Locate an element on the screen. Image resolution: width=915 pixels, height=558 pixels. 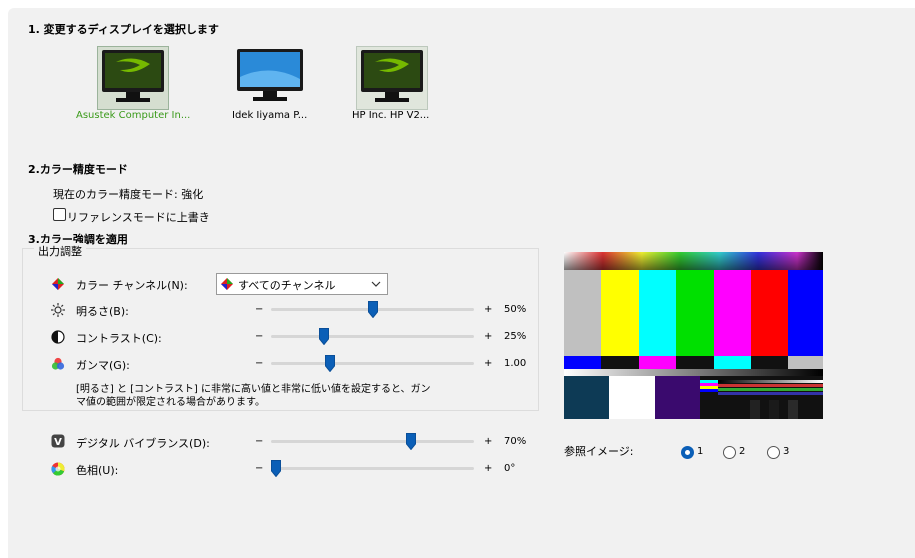
hue-minus: − is located at coordinates (259, 468).